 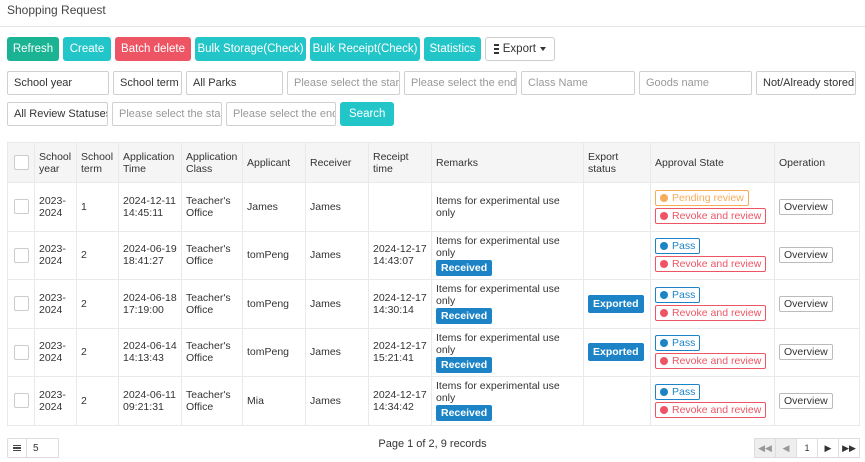 What do you see at coordinates (849, 448) in the screenshot?
I see `last-page-button: ▶▶` at bounding box center [849, 448].